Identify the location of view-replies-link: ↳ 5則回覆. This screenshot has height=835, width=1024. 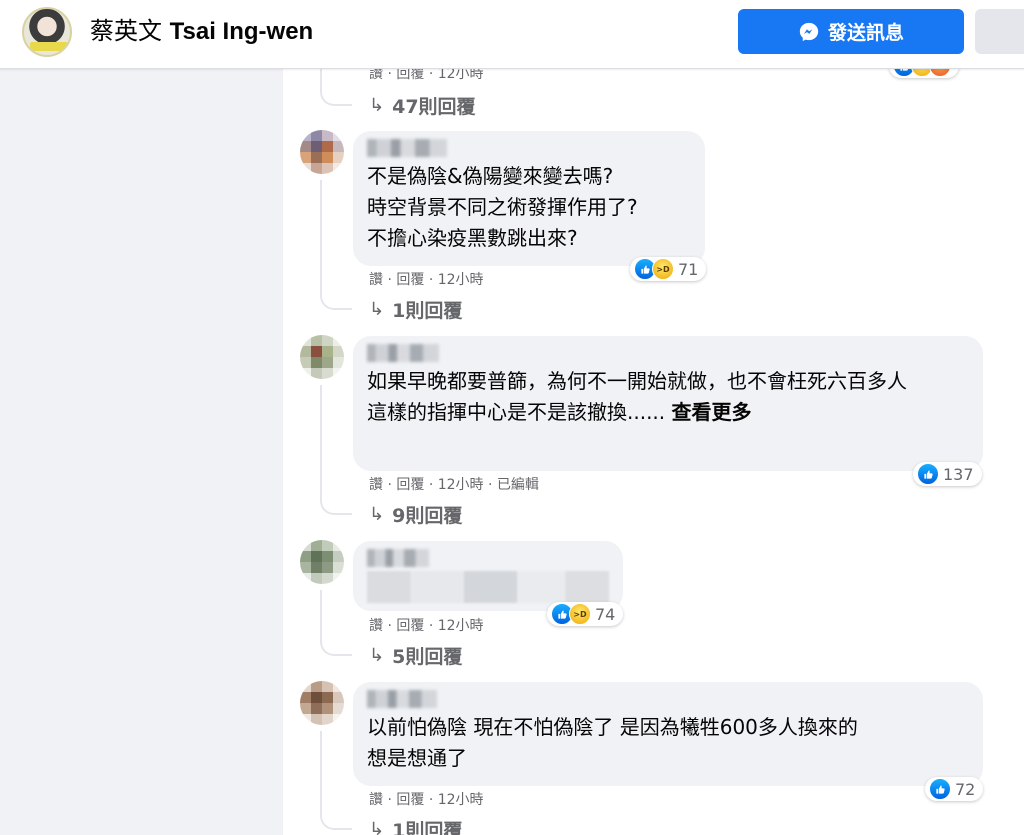
(415, 655).